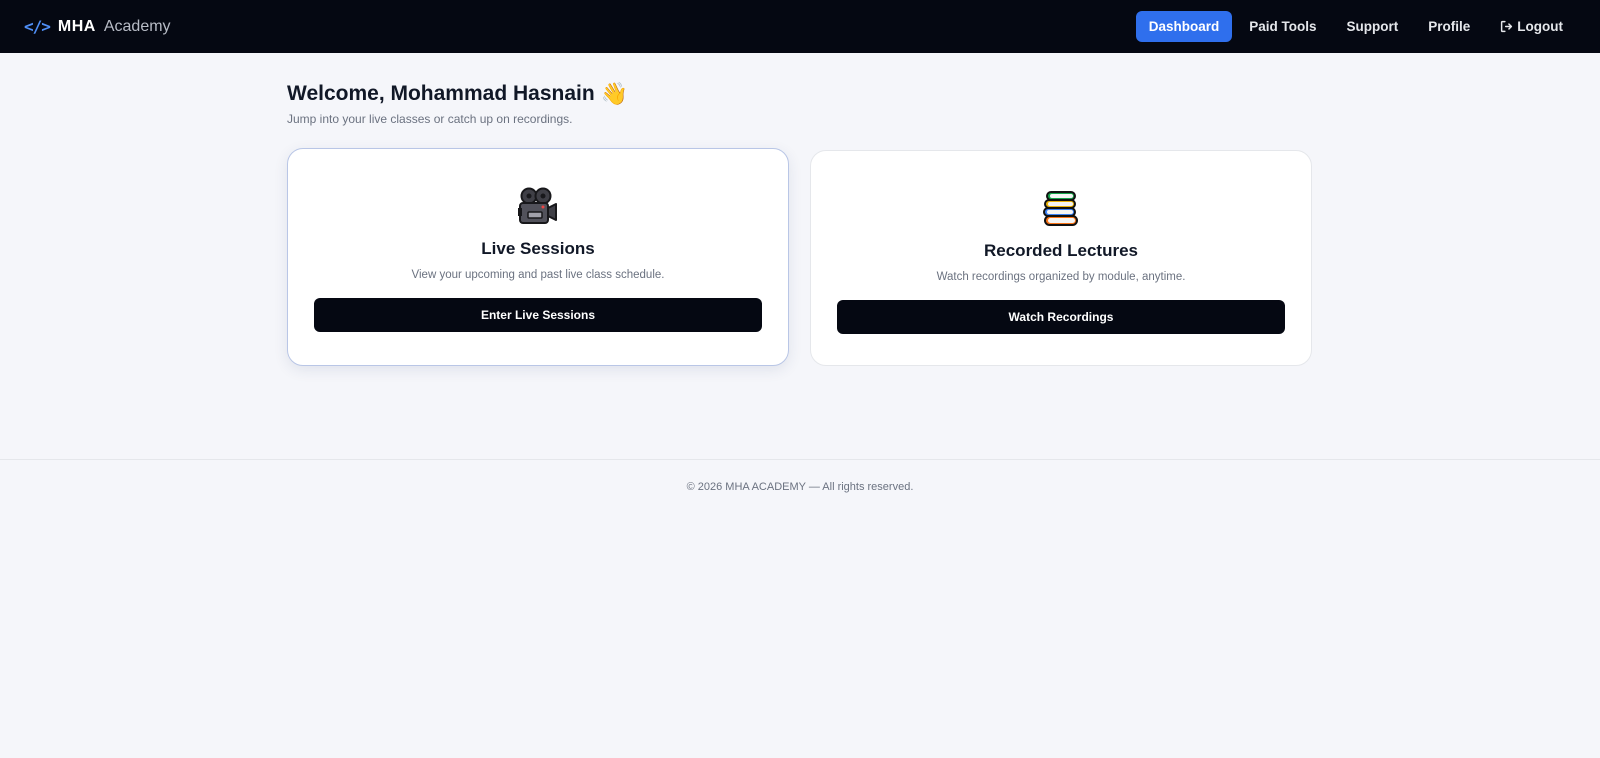  What do you see at coordinates (137, 26) in the screenshot?
I see `brand-name-light: Academy` at bounding box center [137, 26].